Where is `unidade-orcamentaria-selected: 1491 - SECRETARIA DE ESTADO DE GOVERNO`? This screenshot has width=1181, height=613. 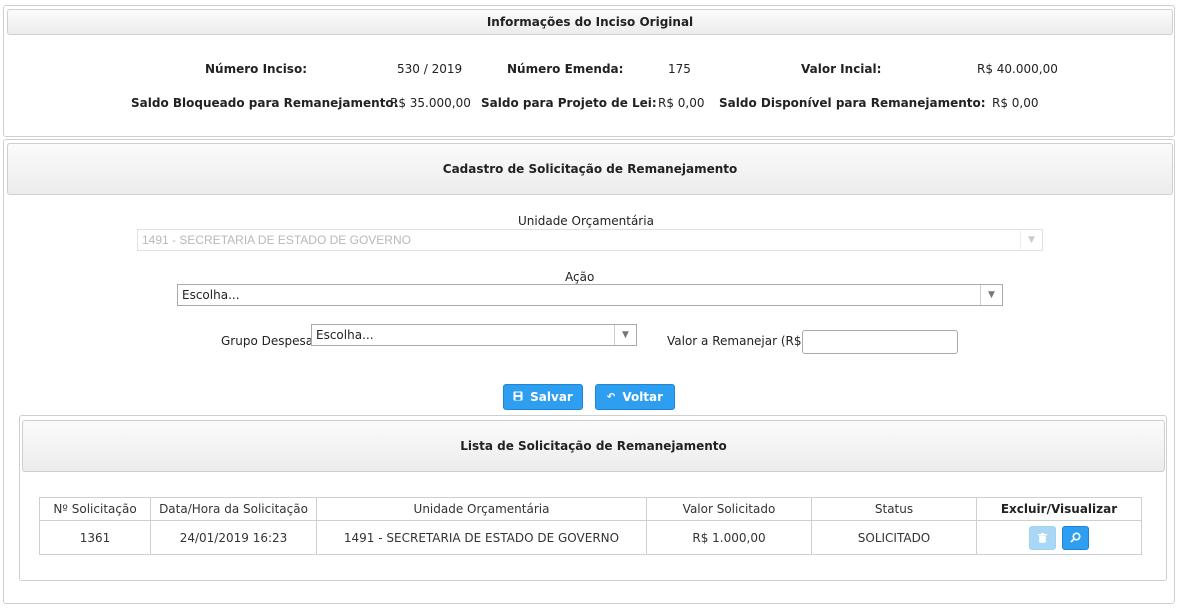
unidade-orcamentaria-selected: 1491 - SECRETARIA DE ESTADO DE GOVERNO is located at coordinates (276, 240).